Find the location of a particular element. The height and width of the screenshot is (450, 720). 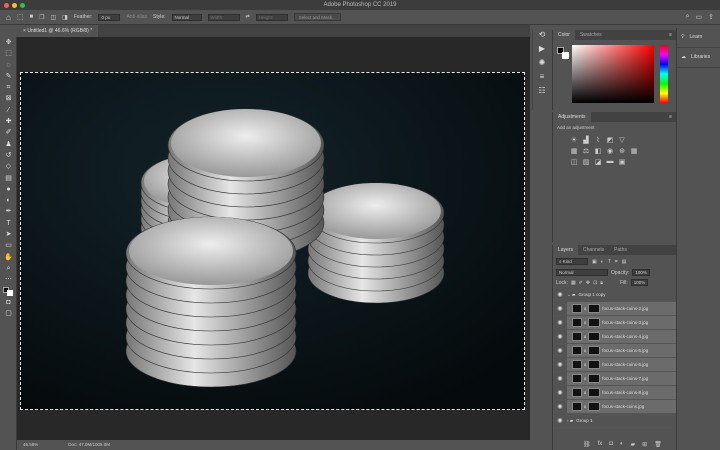

doc-info: Doc: 47.0M/1005.0M is located at coordinates (89, 445).